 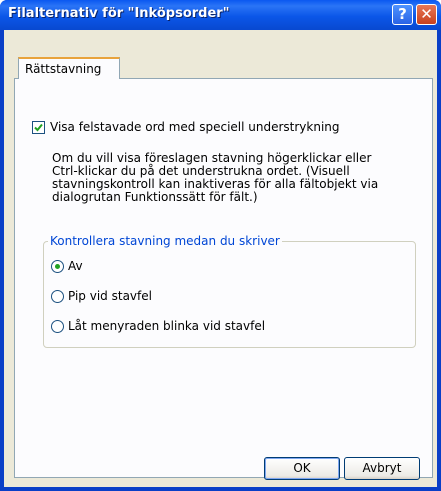 I want to click on radio-av, so click(x=57, y=266).